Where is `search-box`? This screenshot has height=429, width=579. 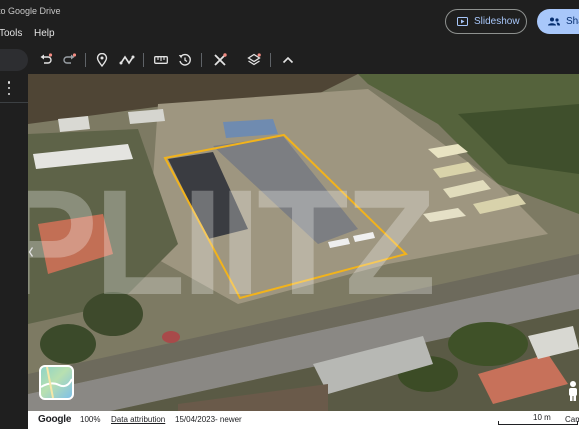 search-box is located at coordinates (14, 60).